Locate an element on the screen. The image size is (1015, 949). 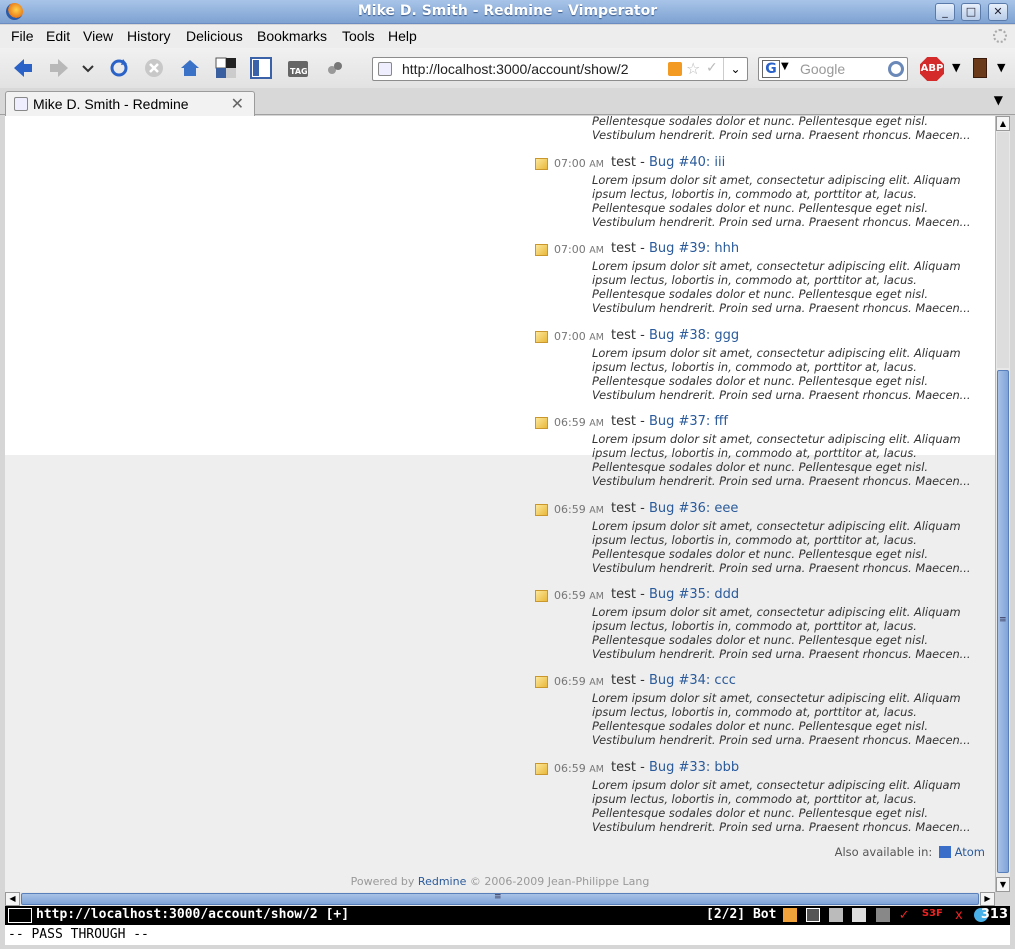
menu-tools: Tools is located at coordinates (358, 36).